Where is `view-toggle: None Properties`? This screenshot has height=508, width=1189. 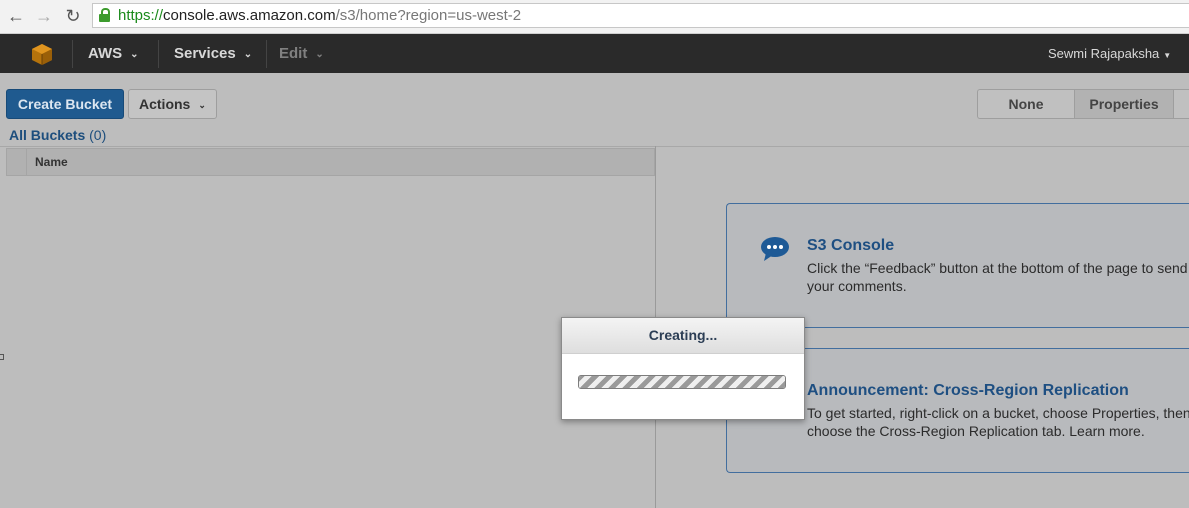
view-toggle: None Properties is located at coordinates (1083, 104).